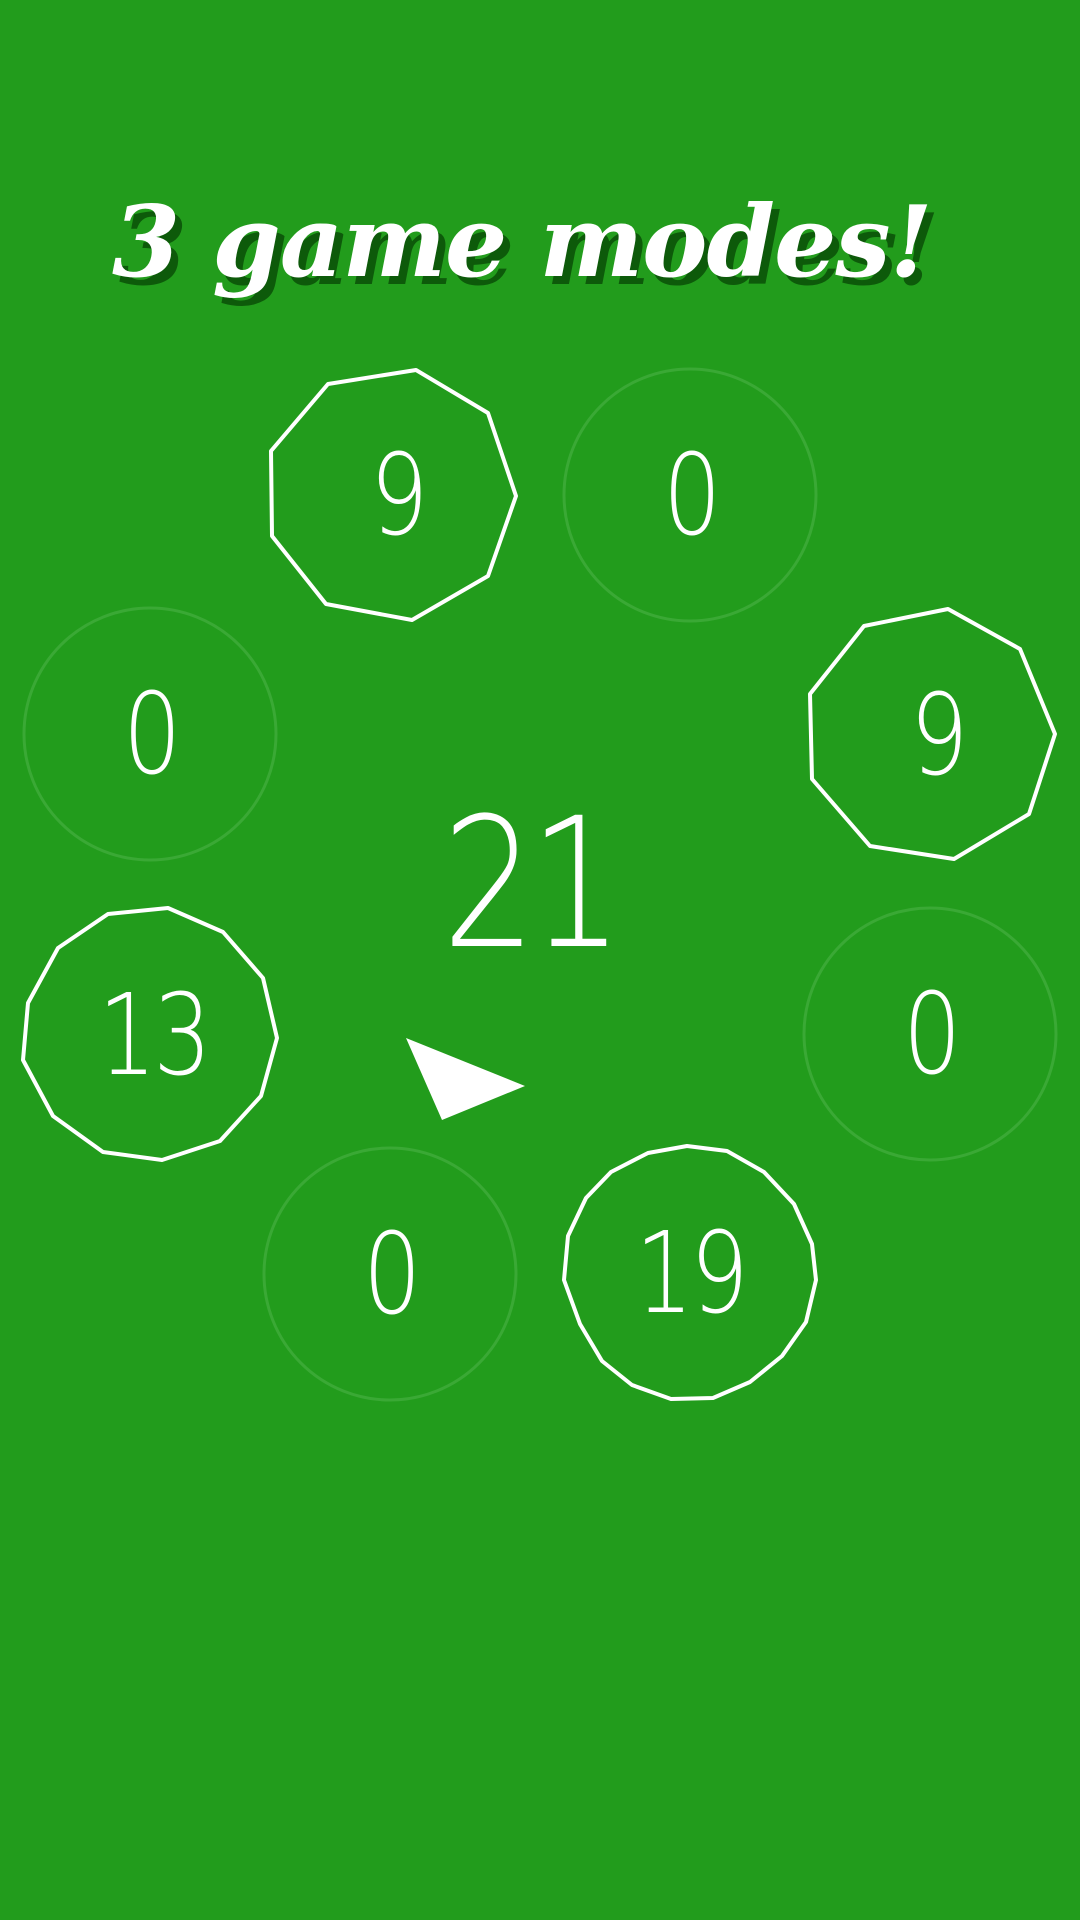  I want to click on ring-lower-left: 13, so click(151, 1035).